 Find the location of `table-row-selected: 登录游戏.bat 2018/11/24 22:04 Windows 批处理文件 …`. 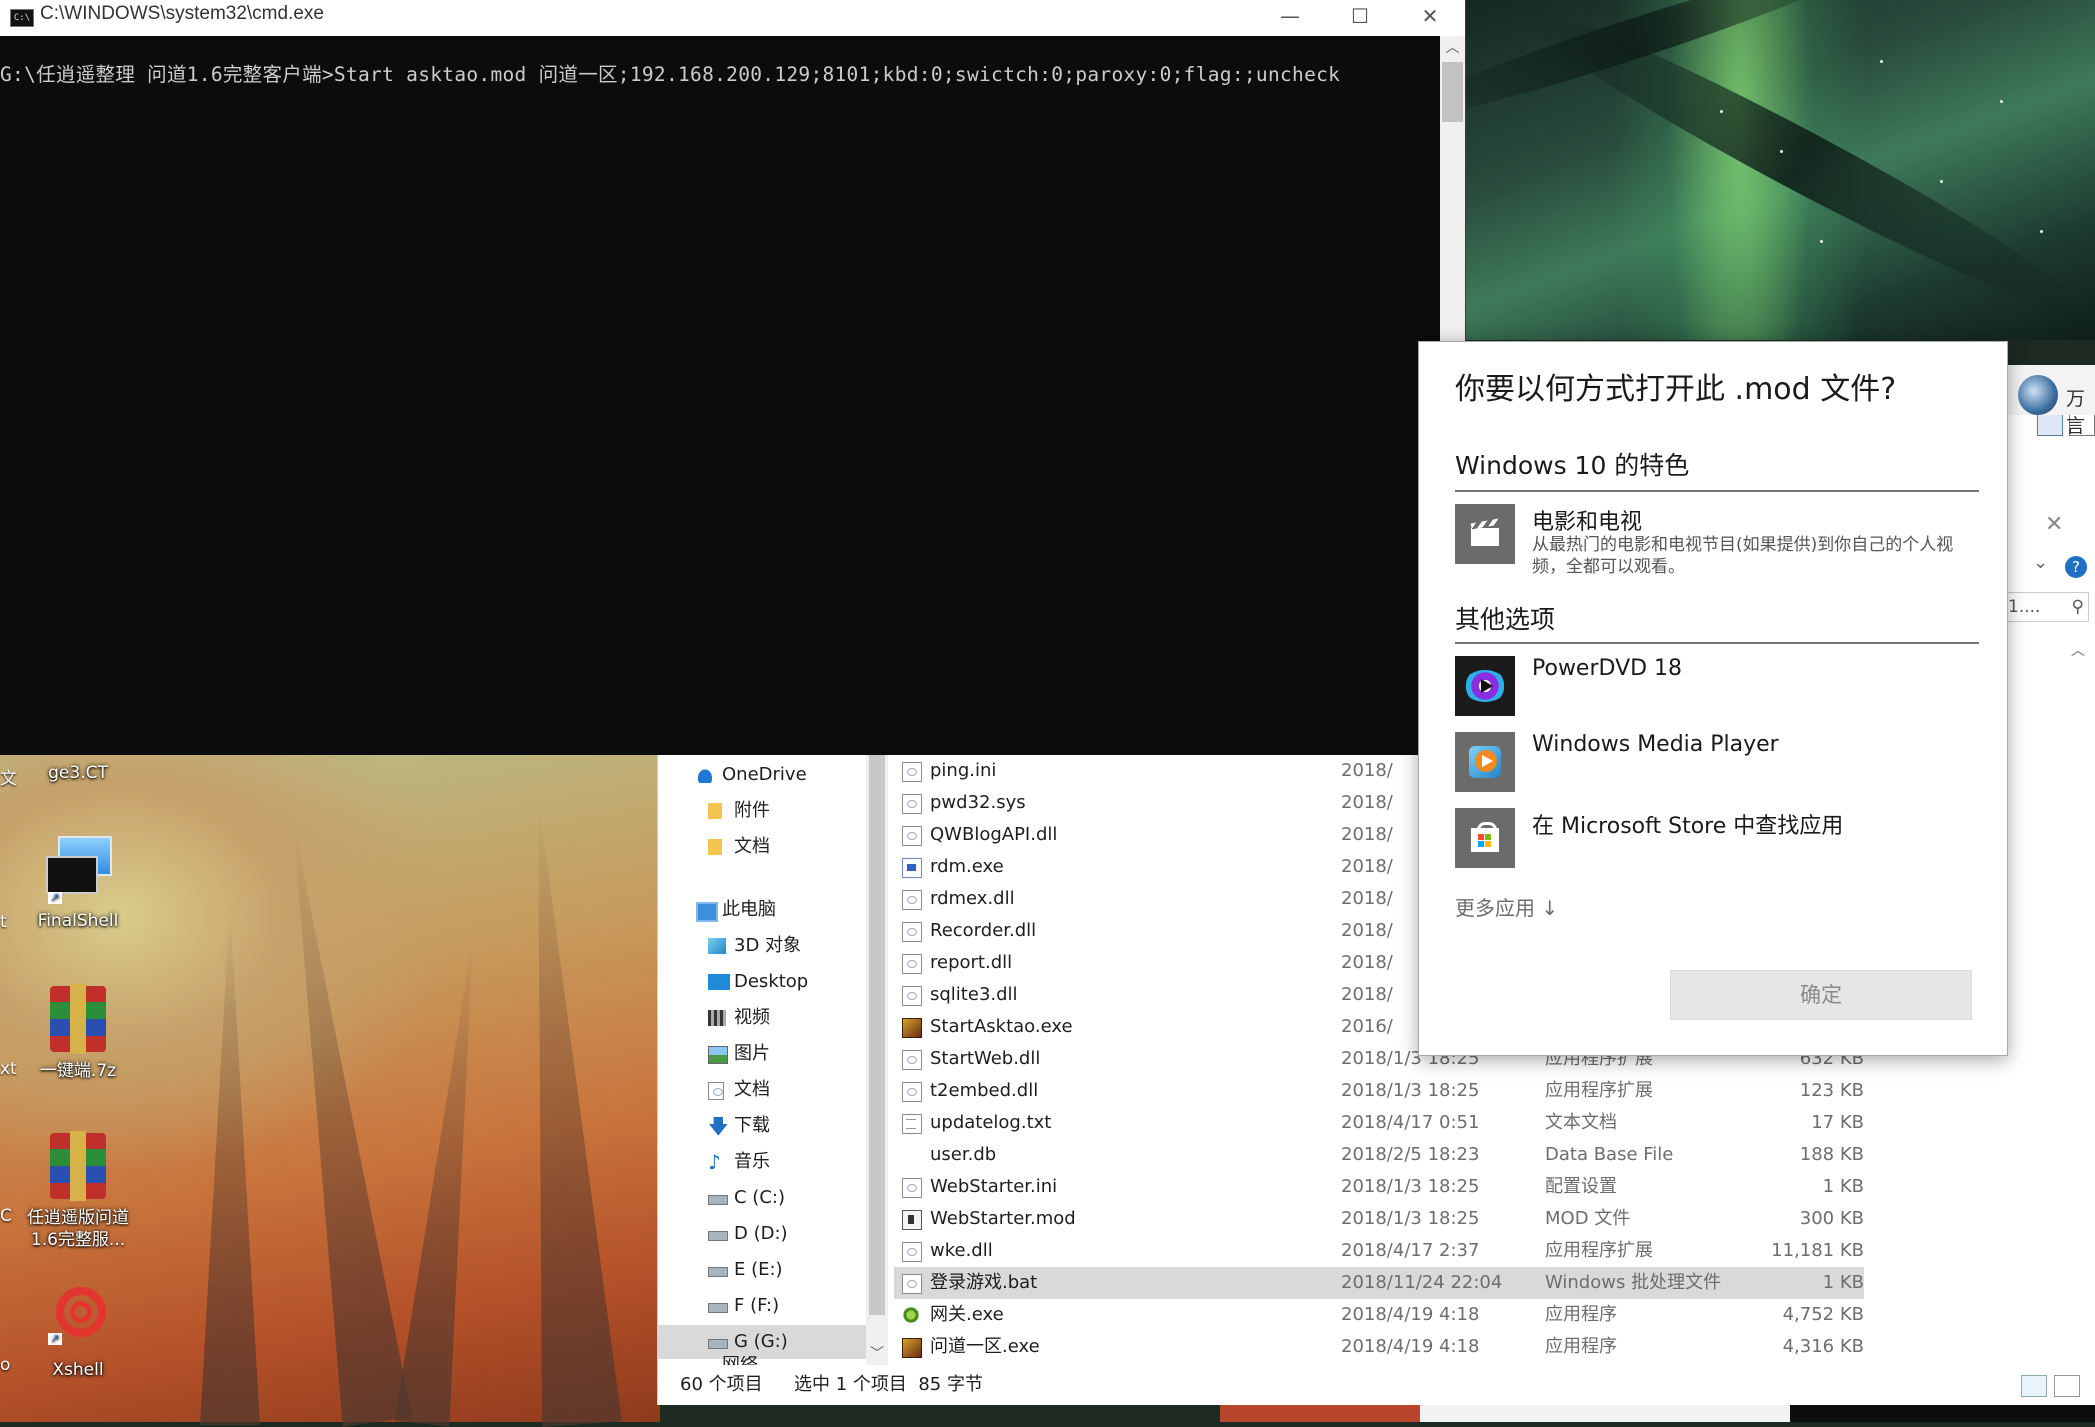

table-row-selected: 登录游戏.bat 2018/11/24 22:04 Windows 批处理文件 … is located at coordinates (1379, 1283).